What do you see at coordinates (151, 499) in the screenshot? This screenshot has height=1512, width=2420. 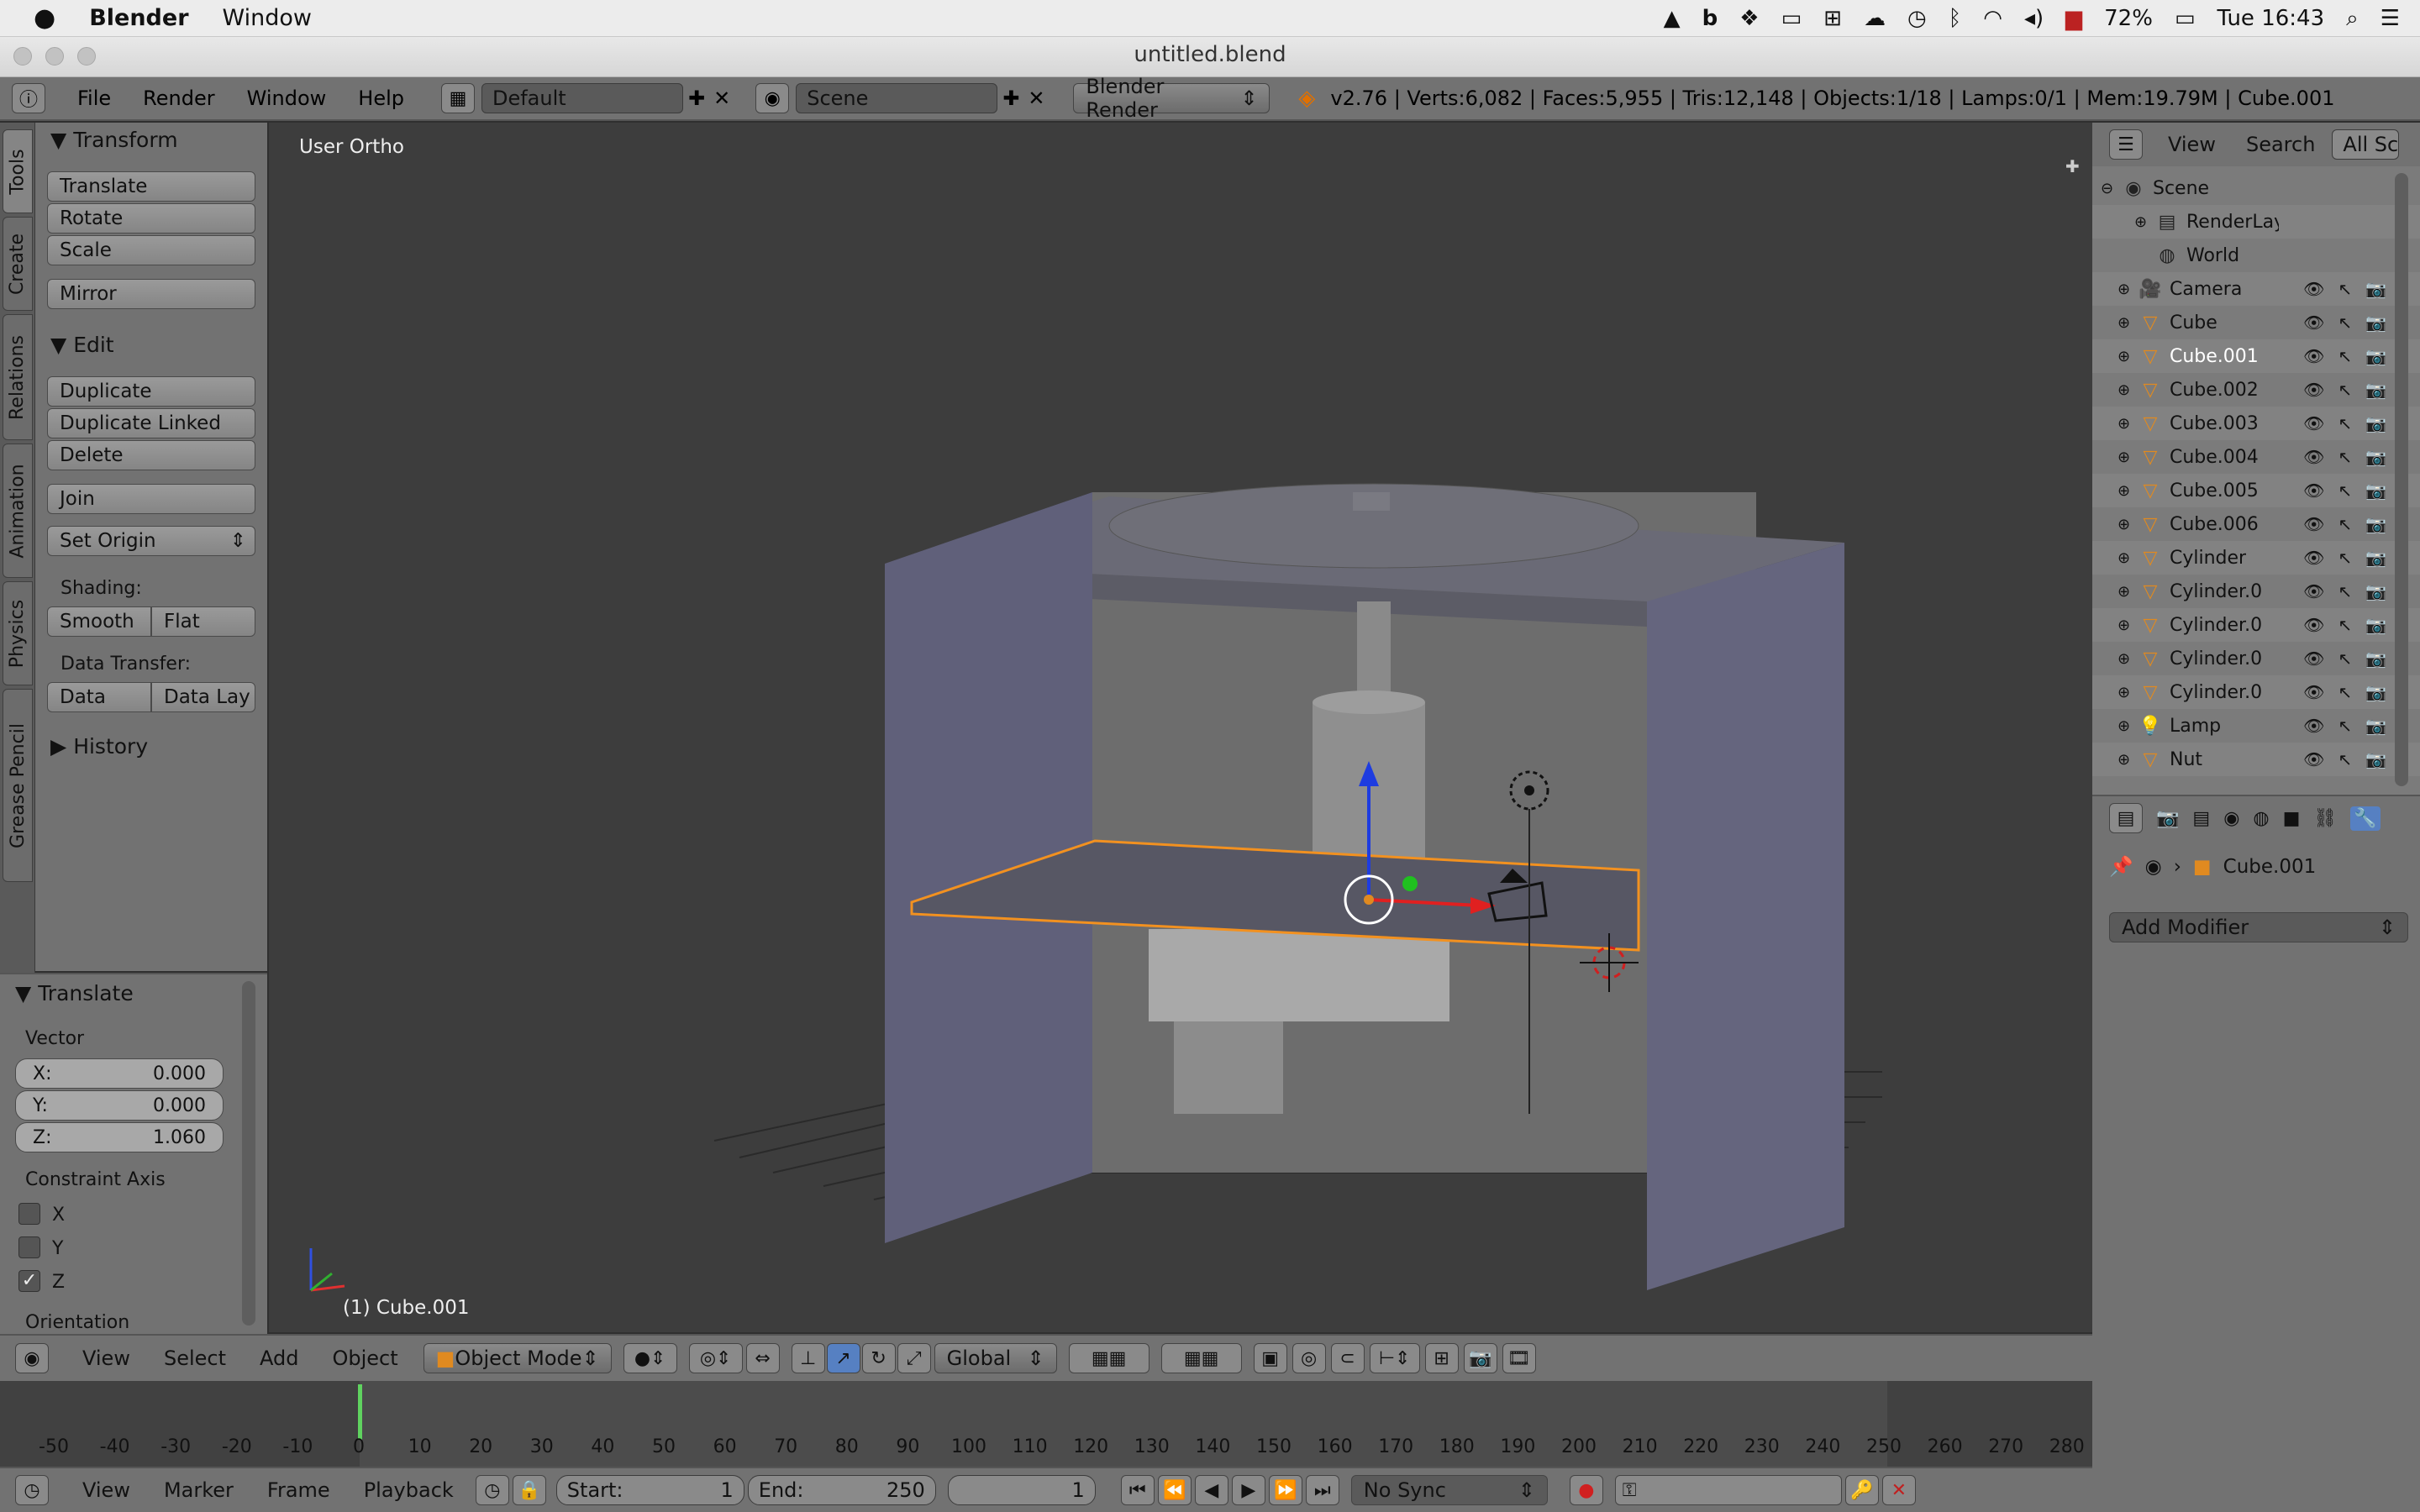 I see `join-button: Join` at bounding box center [151, 499].